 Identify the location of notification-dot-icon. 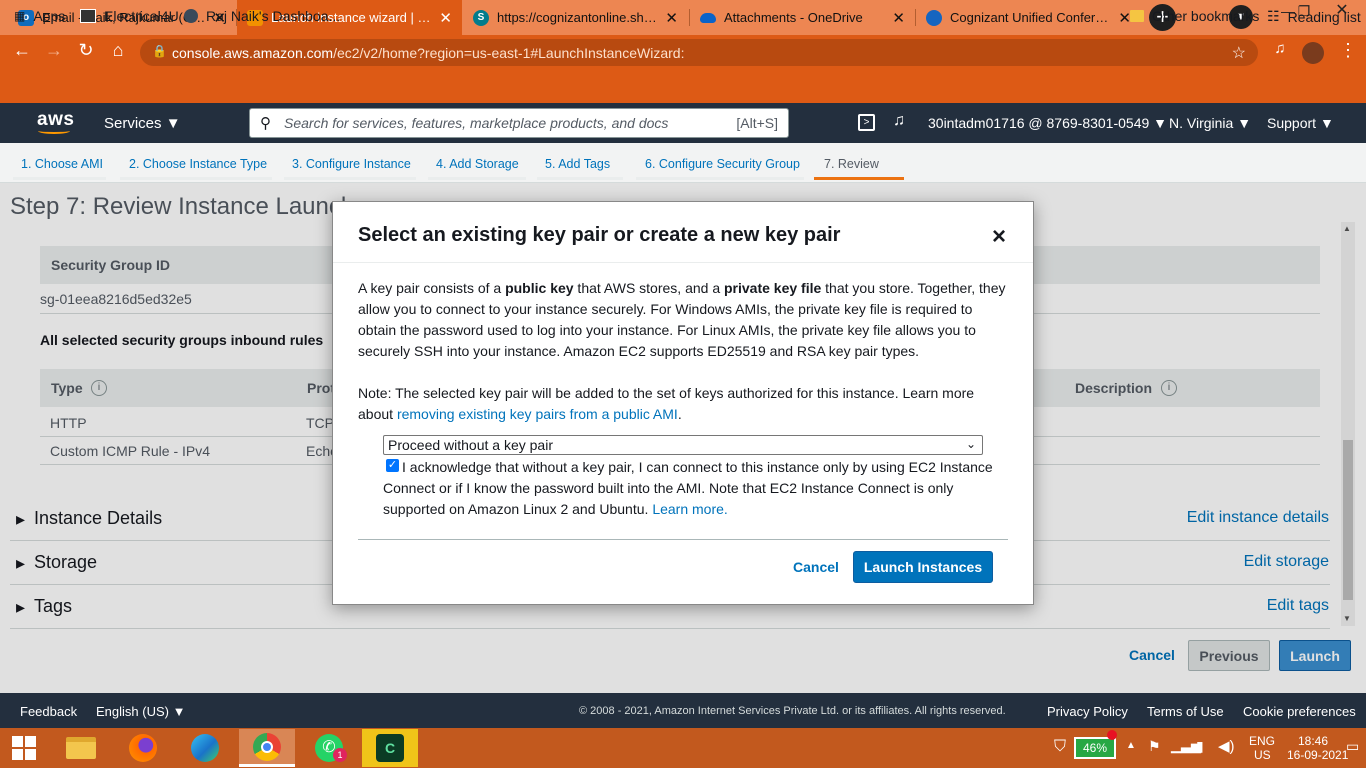
(1112, 735).